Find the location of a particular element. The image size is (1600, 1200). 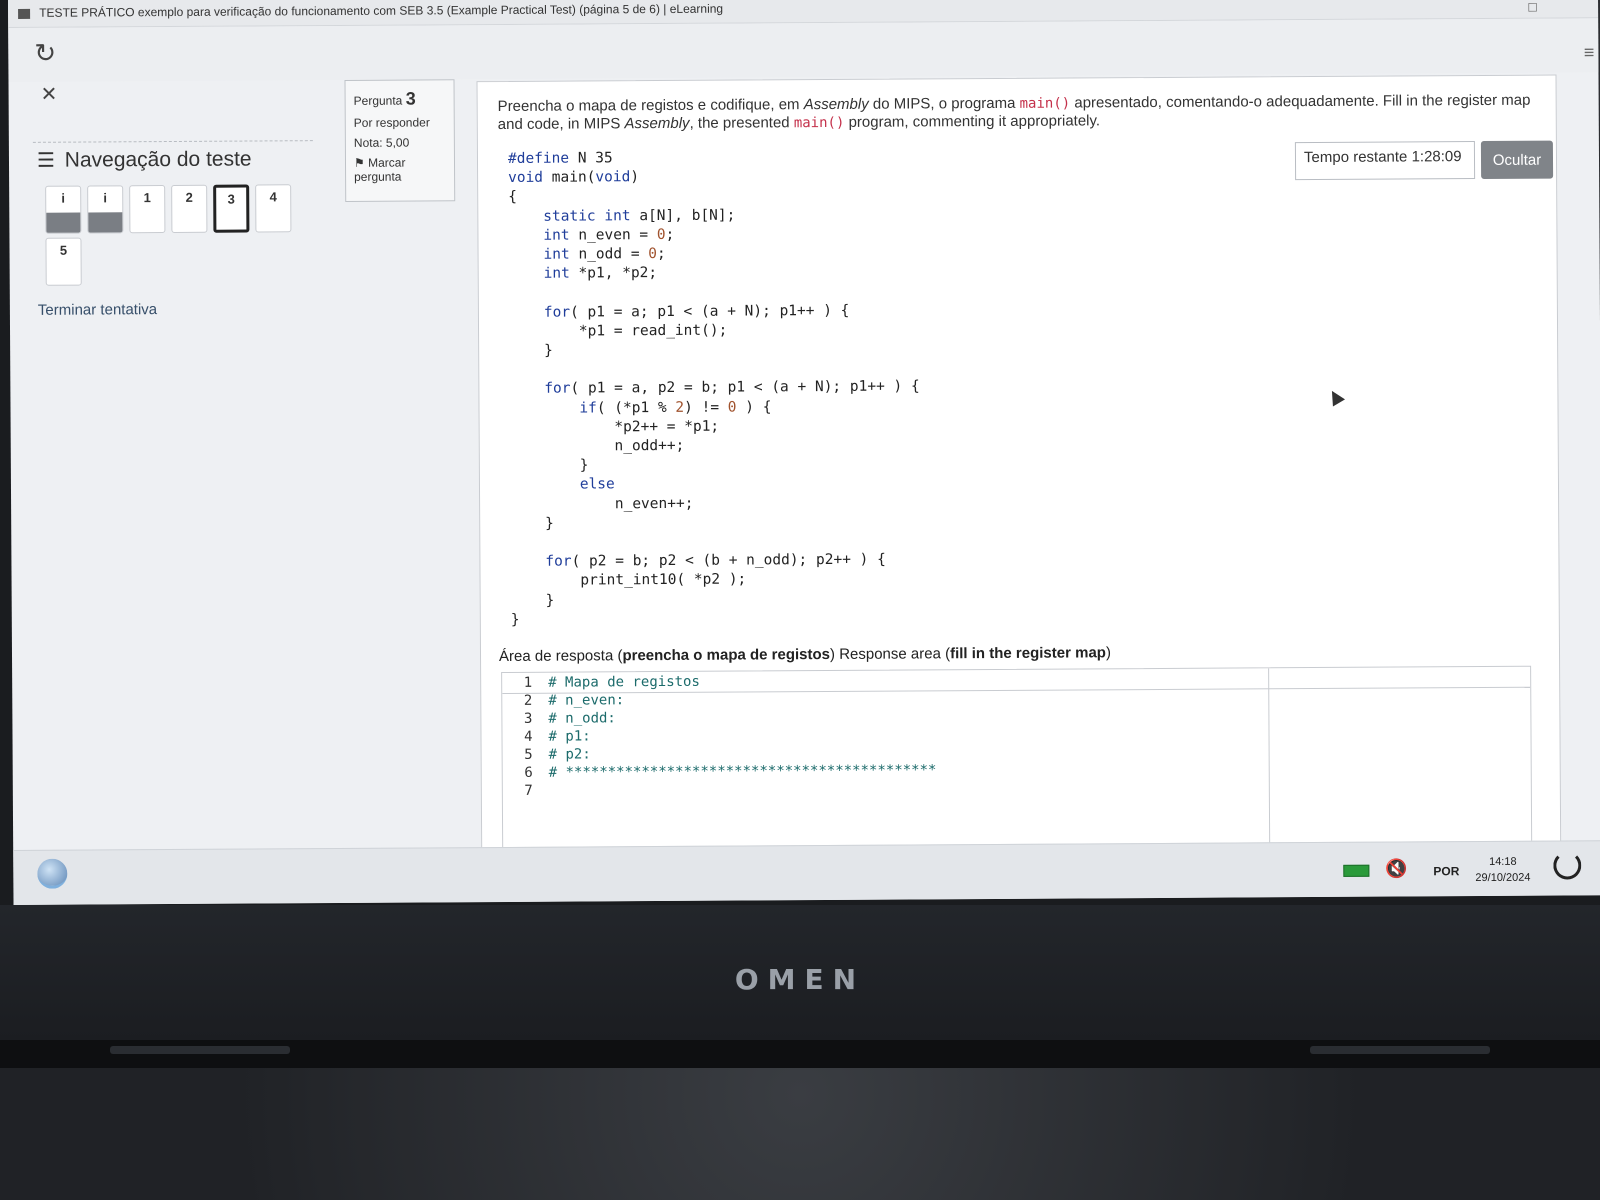

answer-label-part: ) is located at coordinates (1108, 653).